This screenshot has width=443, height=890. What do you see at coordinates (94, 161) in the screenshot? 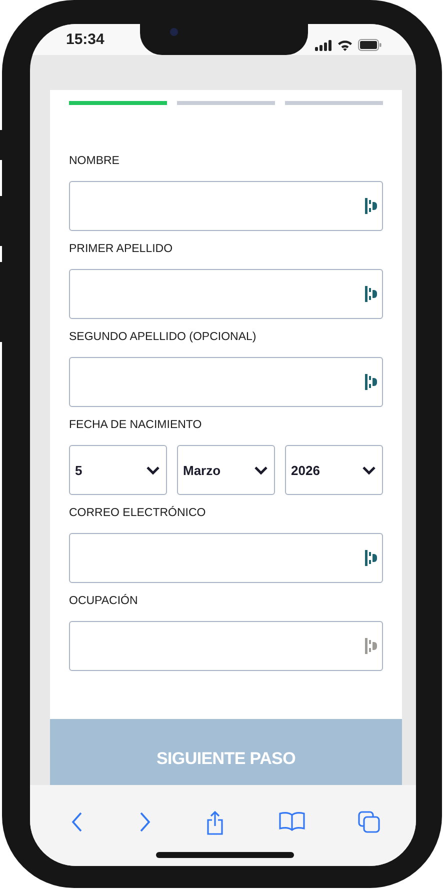
I see `field-label: NOMBRE` at bounding box center [94, 161].